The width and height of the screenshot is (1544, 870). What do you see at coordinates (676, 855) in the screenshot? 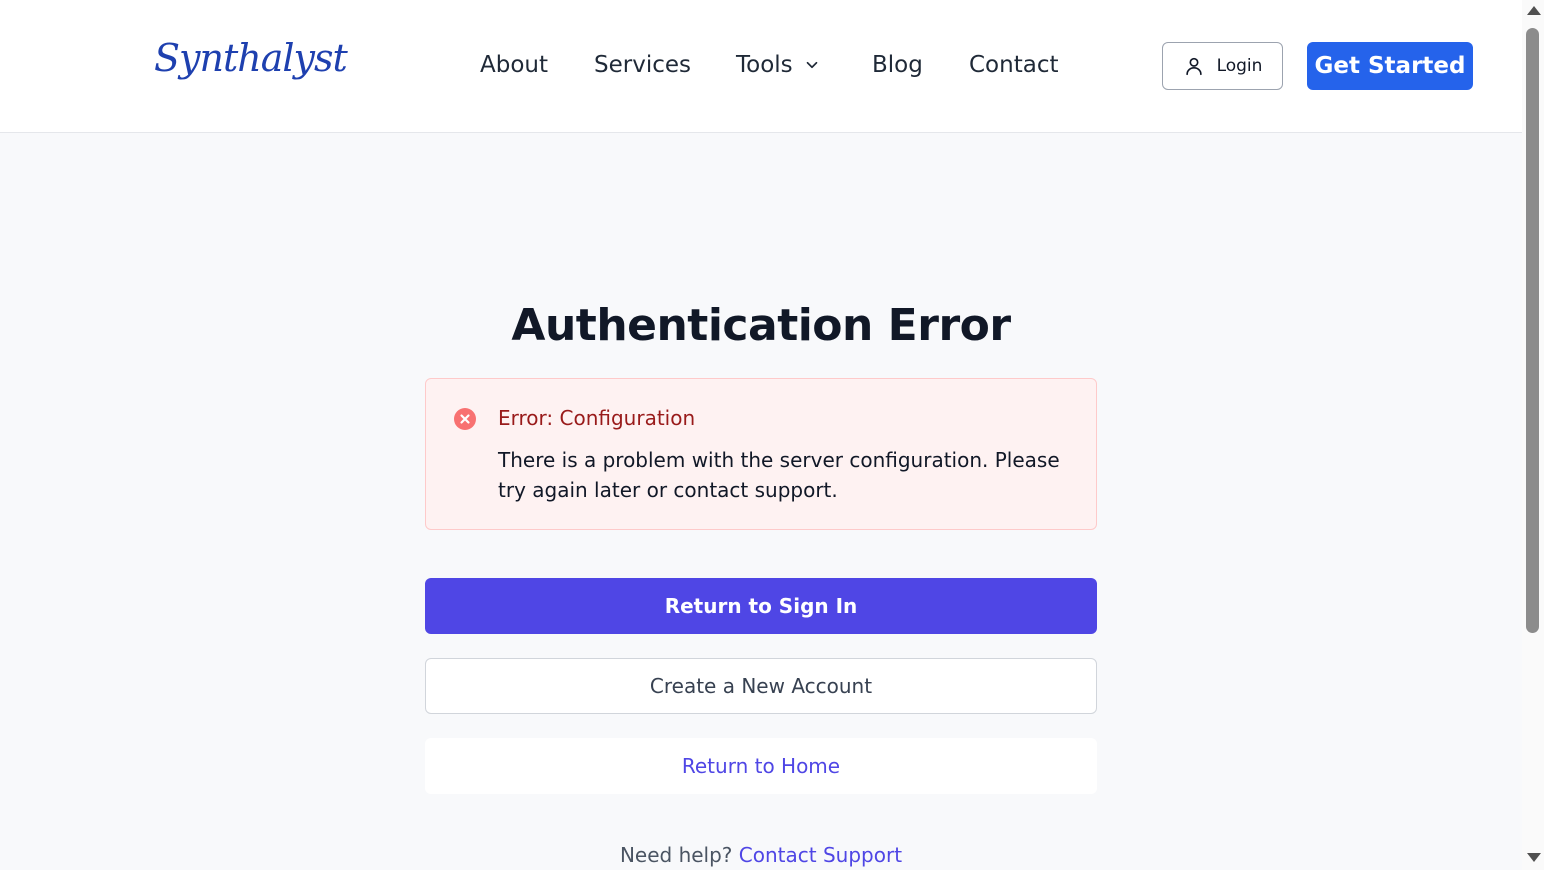
I see `help-prefix: Need help?` at bounding box center [676, 855].